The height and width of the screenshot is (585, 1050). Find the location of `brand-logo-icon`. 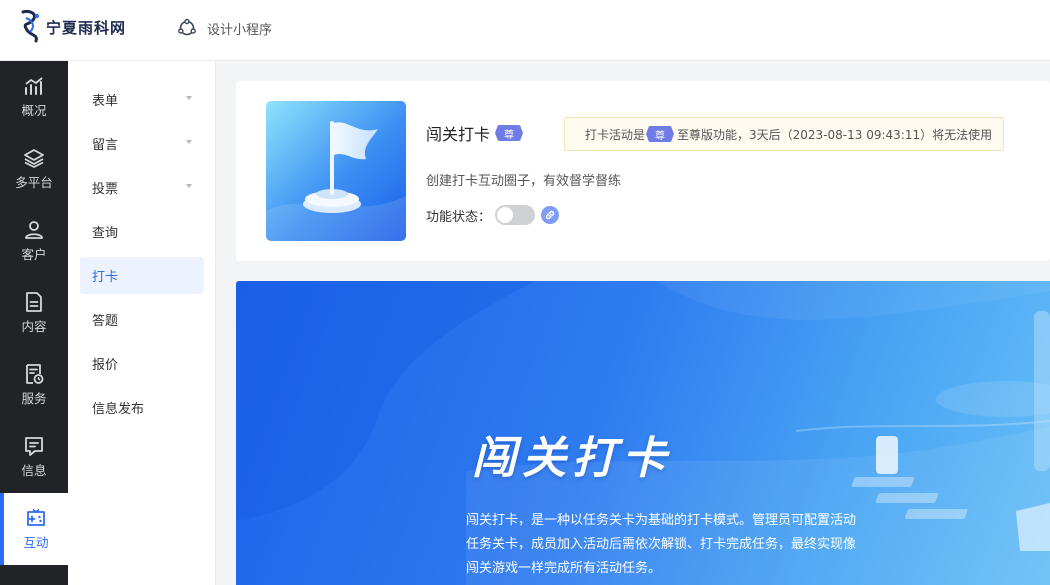

brand-logo-icon is located at coordinates (30, 26).